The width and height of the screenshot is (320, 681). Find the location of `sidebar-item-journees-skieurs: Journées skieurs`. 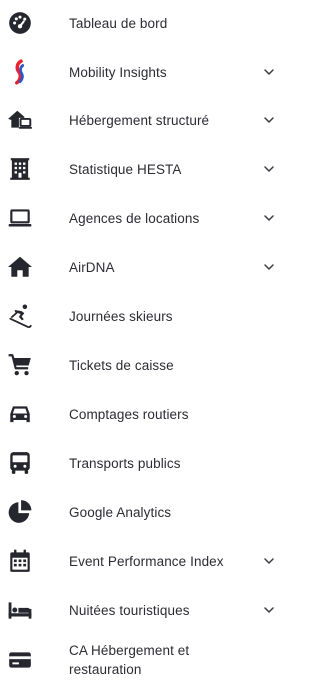

sidebar-item-journees-skieurs: Journées skieurs is located at coordinates (140, 316).